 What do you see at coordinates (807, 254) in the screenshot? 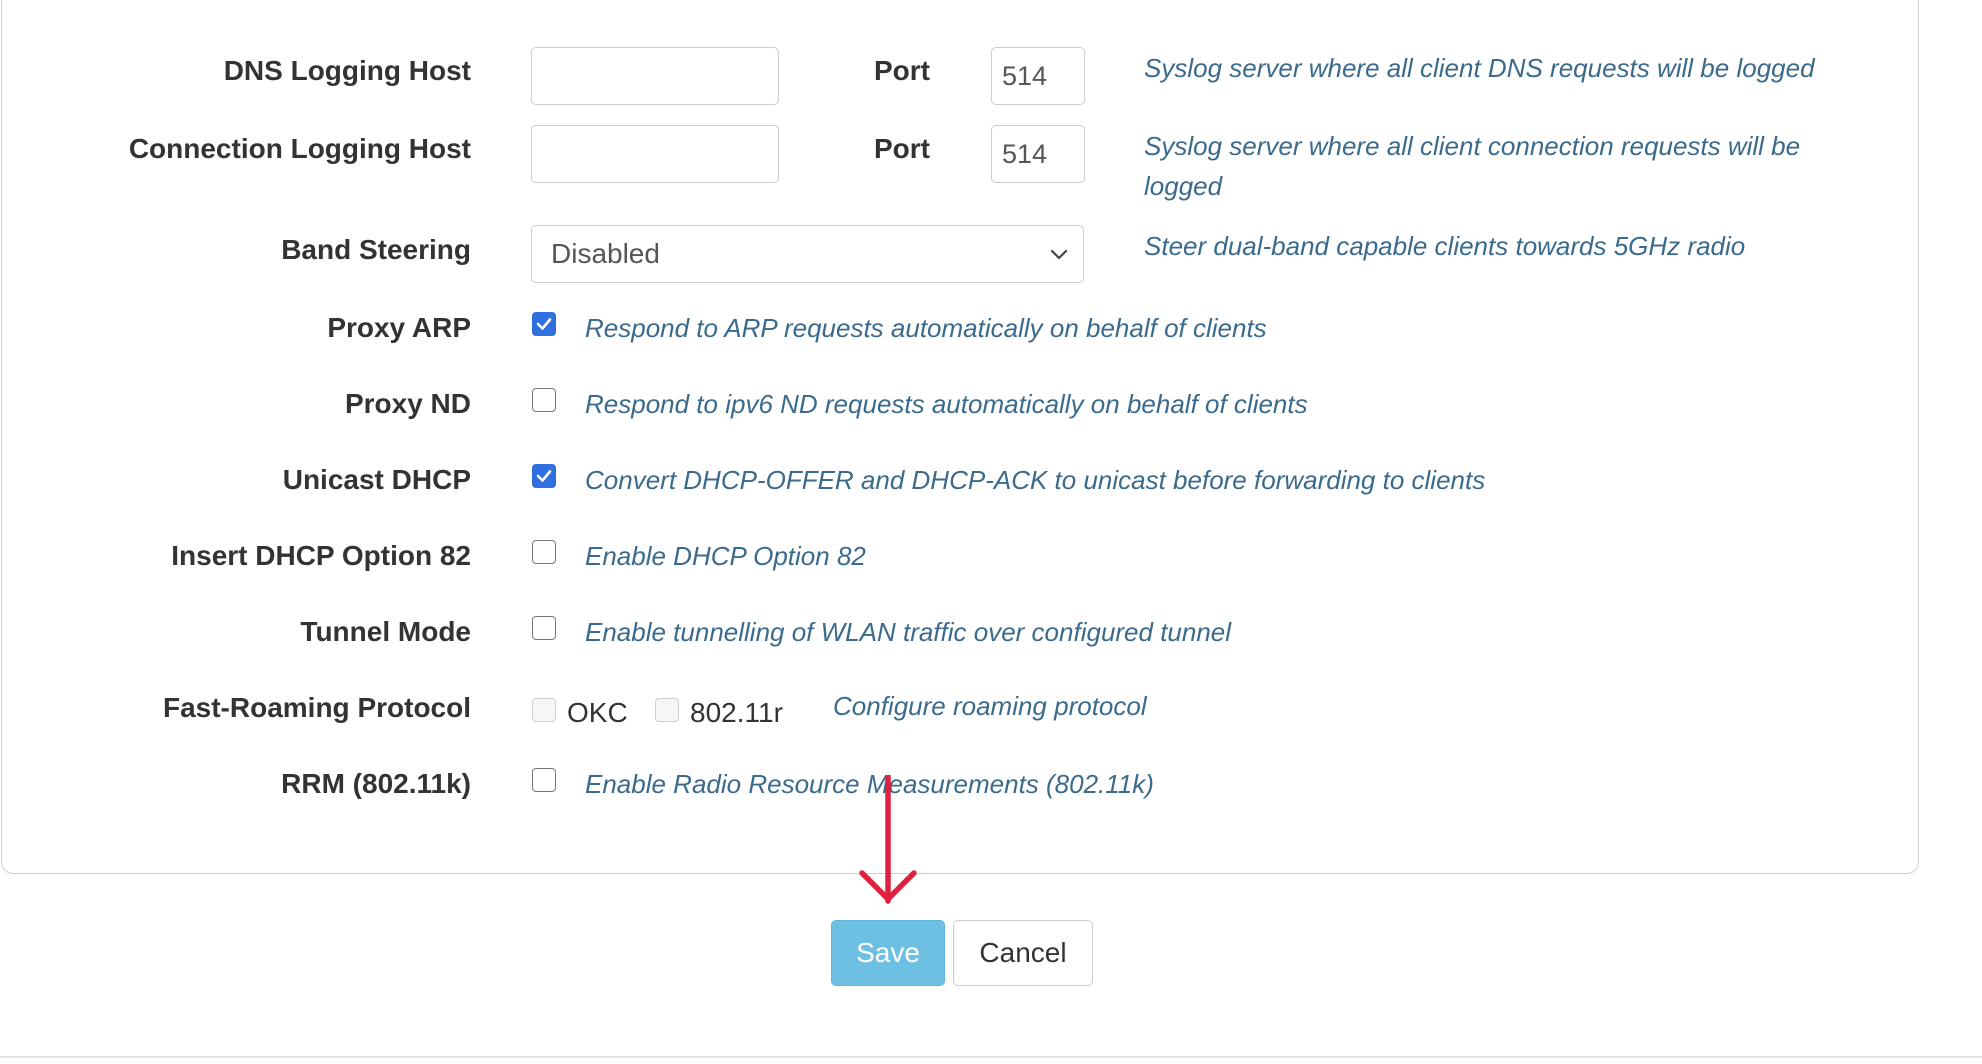
I see `band-steering-select: Disabled` at bounding box center [807, 254].